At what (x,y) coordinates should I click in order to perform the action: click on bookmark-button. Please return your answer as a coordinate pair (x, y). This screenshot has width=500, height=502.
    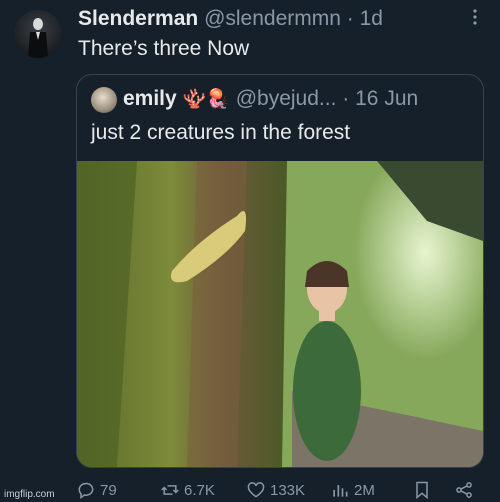
    Looking at the image, I should click on (422, 490).